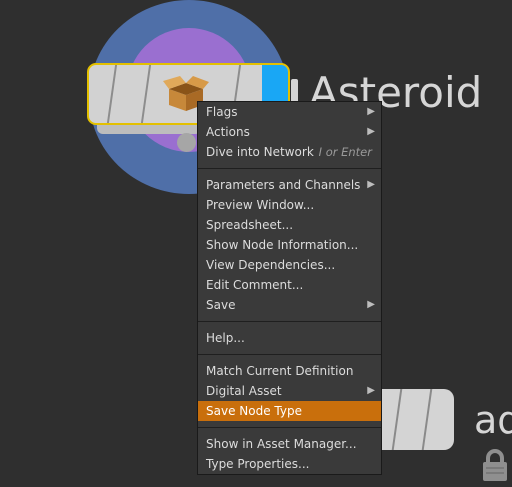 This screenshot has height=487, width=512. I want to click on menu-item-label: Parameters and Channels, so click(283, 185).